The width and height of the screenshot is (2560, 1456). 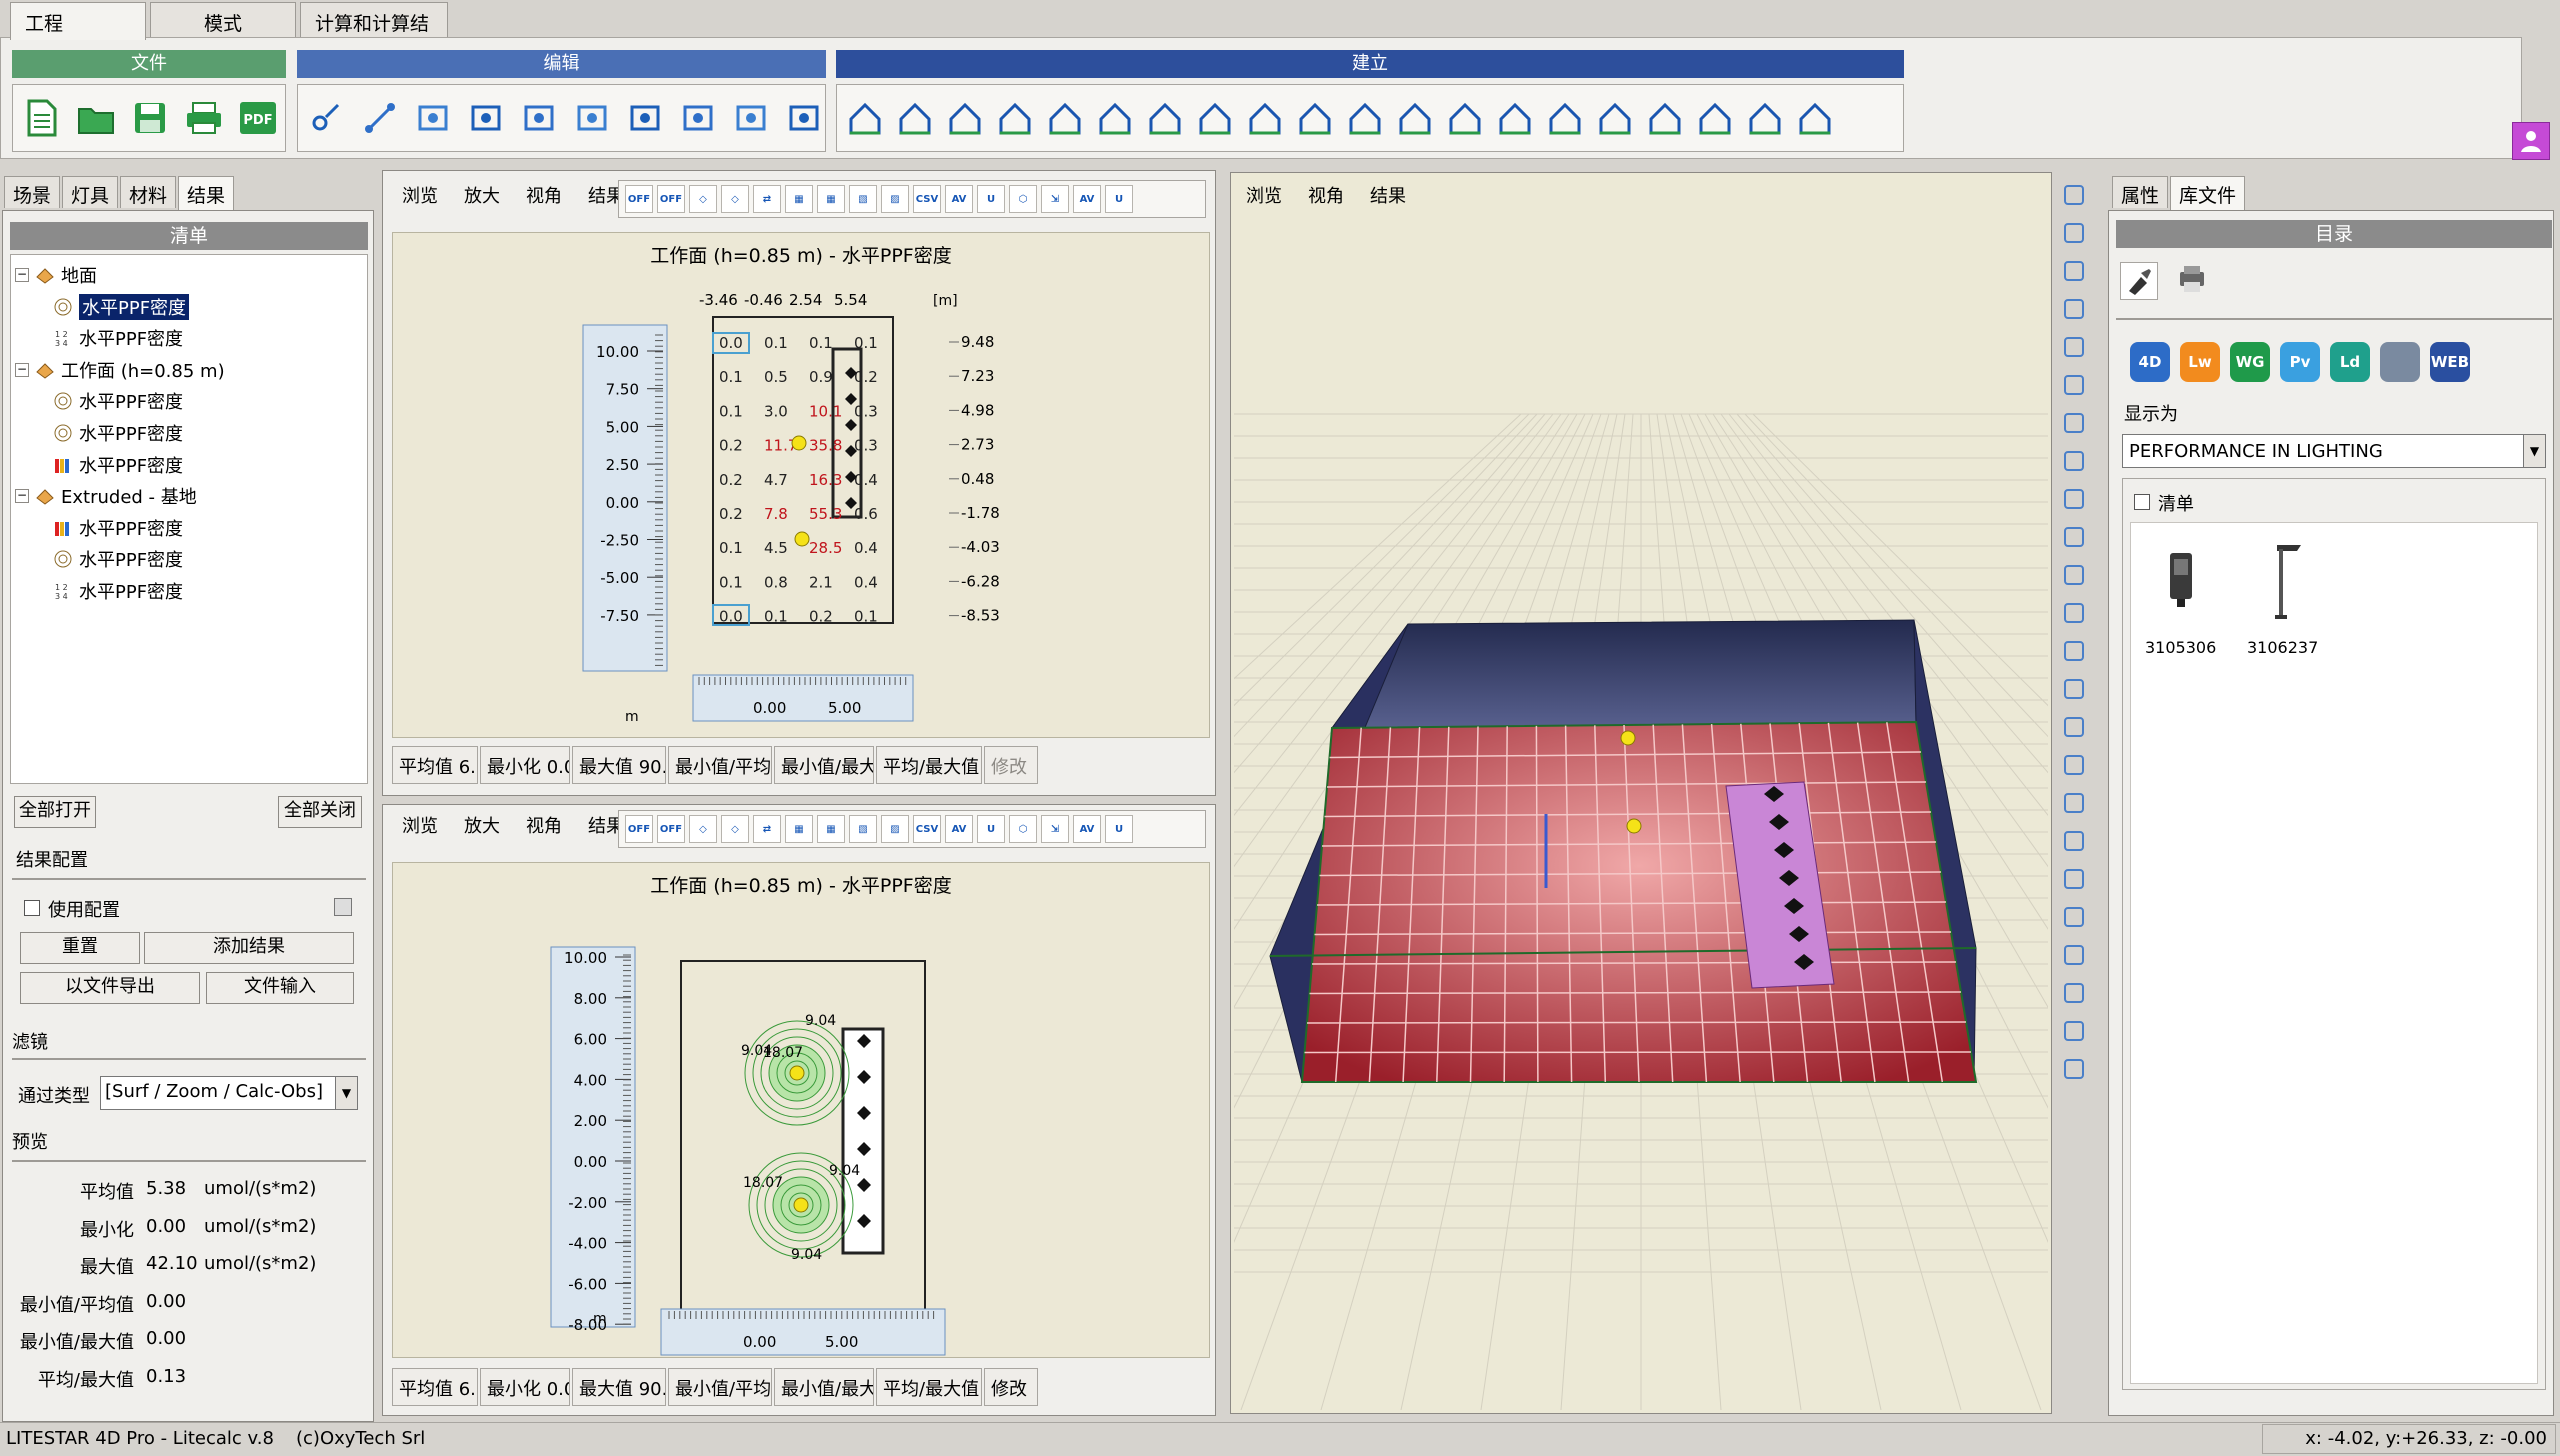 What do you see at coordinates (698, 118) in the screenshot?
I see `group-icon` at bounding box center [698, 118].